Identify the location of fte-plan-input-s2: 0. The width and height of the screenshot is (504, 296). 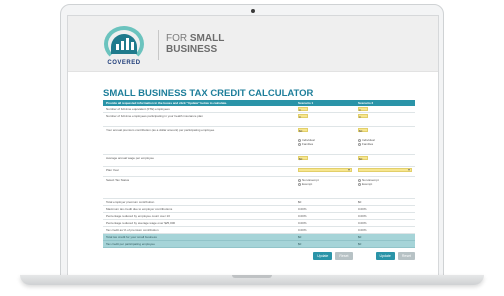
(363, 116).